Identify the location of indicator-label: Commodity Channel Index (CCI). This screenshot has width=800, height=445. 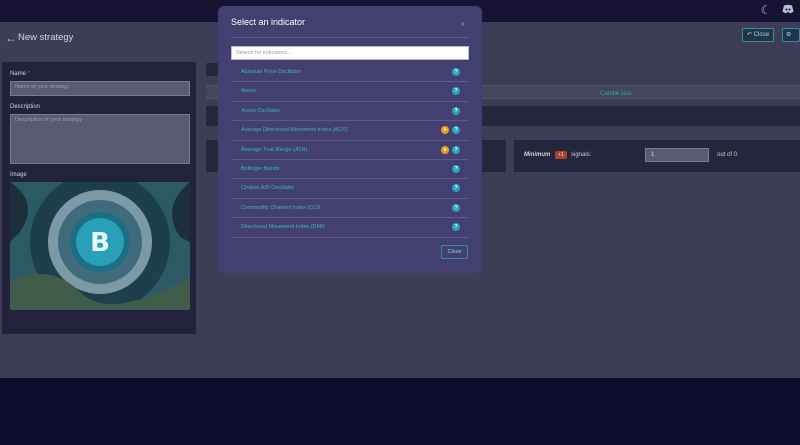
(281, 207).